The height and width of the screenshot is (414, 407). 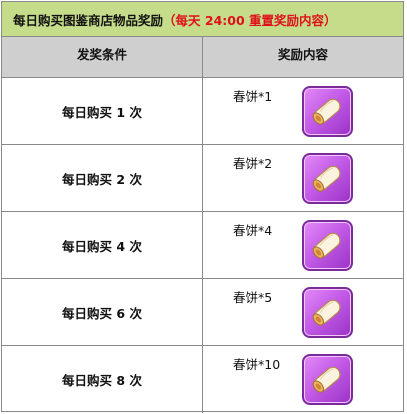 I want to click on condition-cell: 每日购买 8 次, so click(x=102, y=379).